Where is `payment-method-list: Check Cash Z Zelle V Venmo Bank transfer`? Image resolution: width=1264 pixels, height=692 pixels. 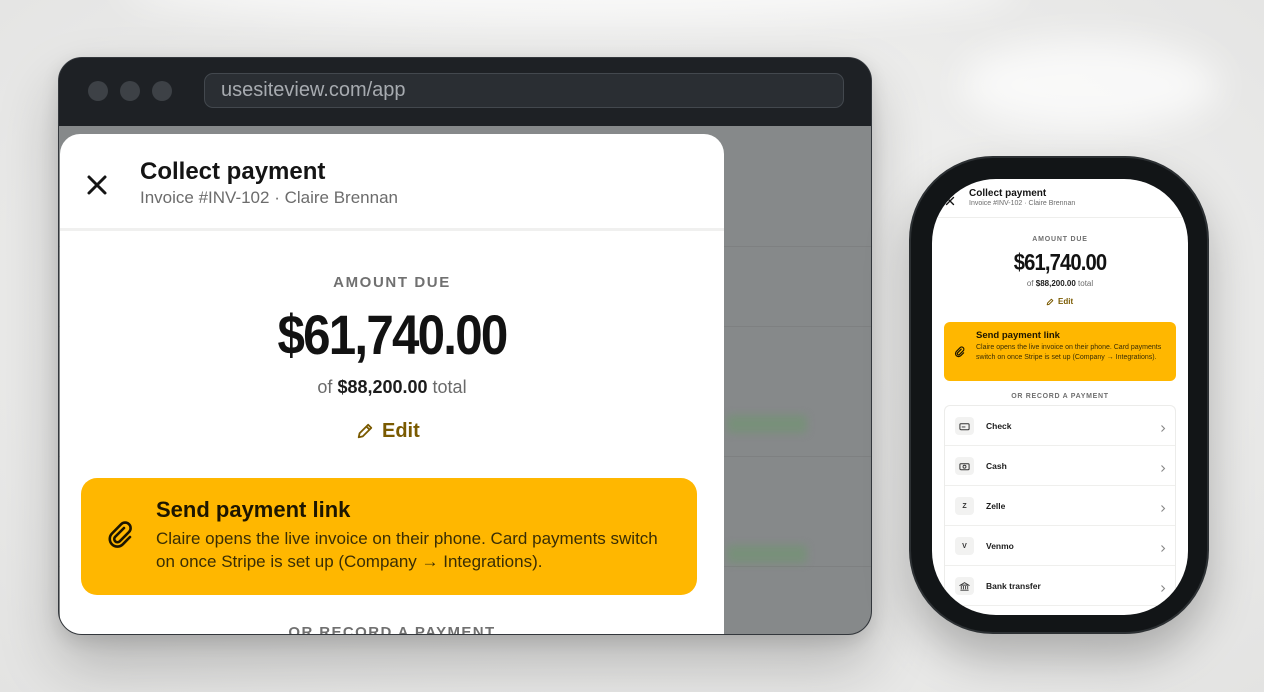 payment-method-list: Check Cash Z Zelle V Venmo Bank transfer is located at coordinates (1060, 505).